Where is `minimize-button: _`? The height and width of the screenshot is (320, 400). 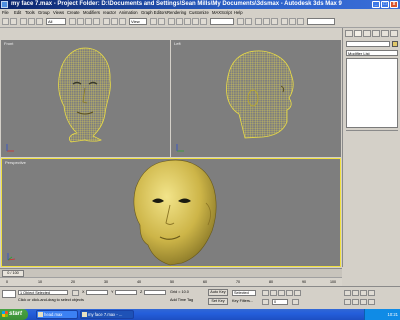 minimize-button: _ is located at coordinates (376, 4).